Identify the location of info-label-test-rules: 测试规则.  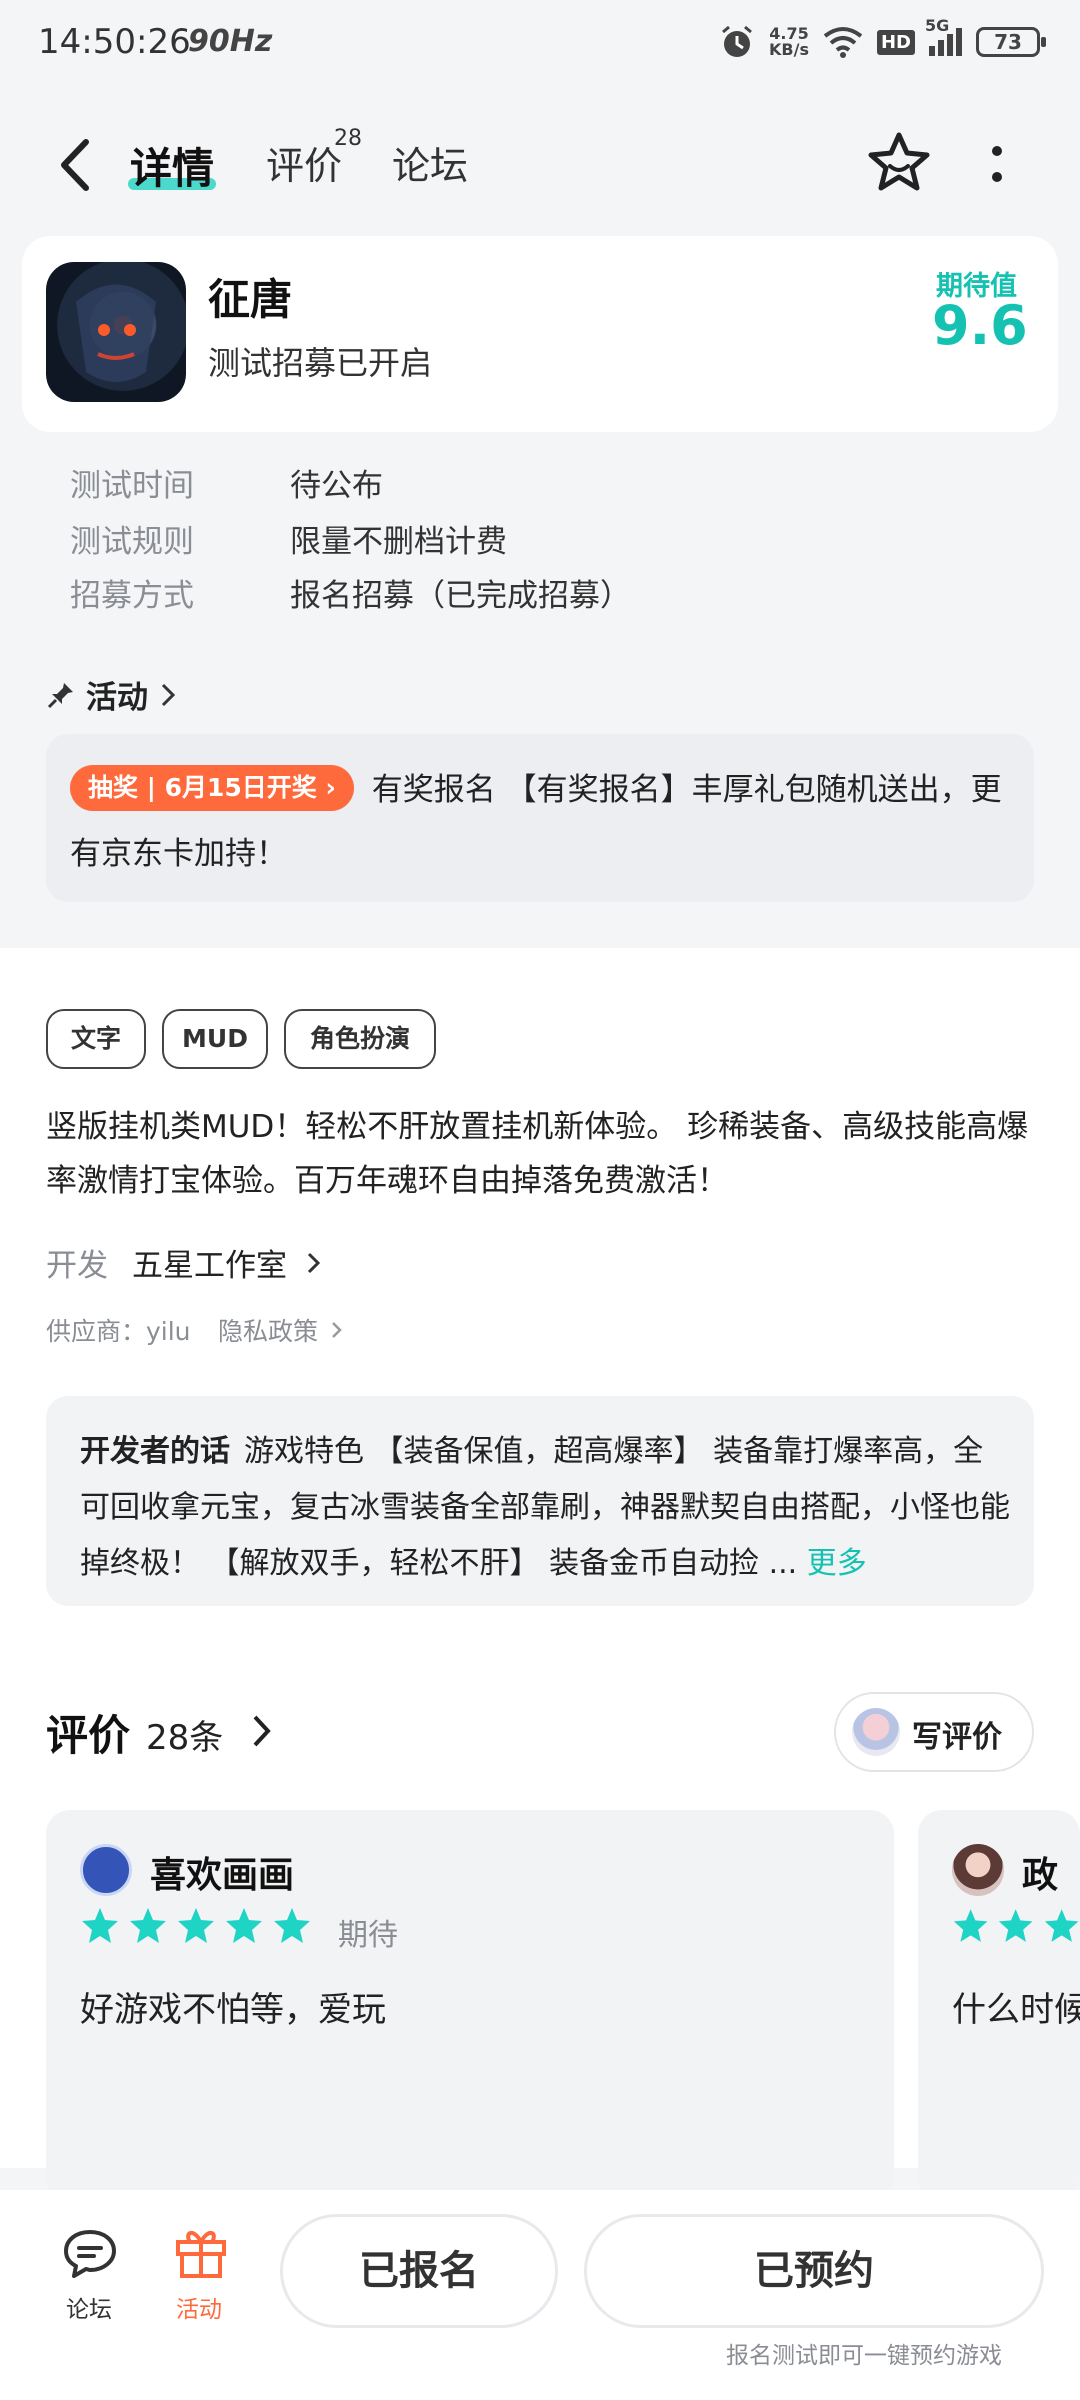
(132, 542).